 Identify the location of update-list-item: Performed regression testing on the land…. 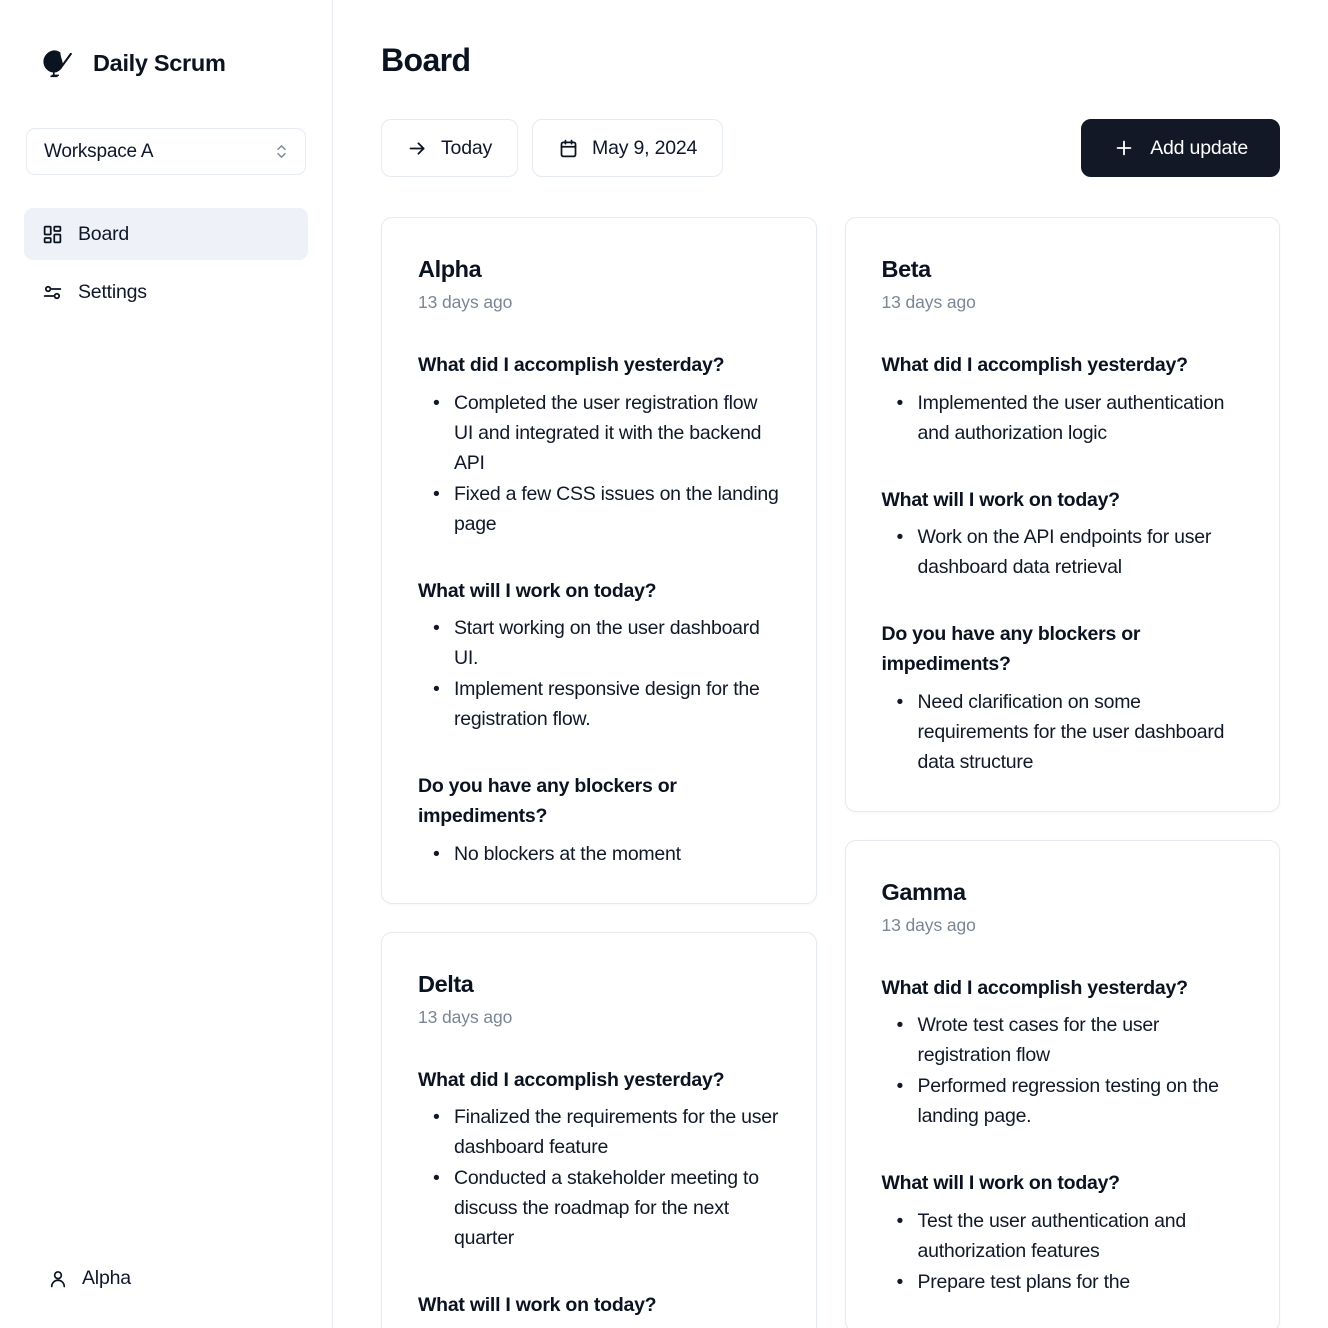
(1070, 1101).